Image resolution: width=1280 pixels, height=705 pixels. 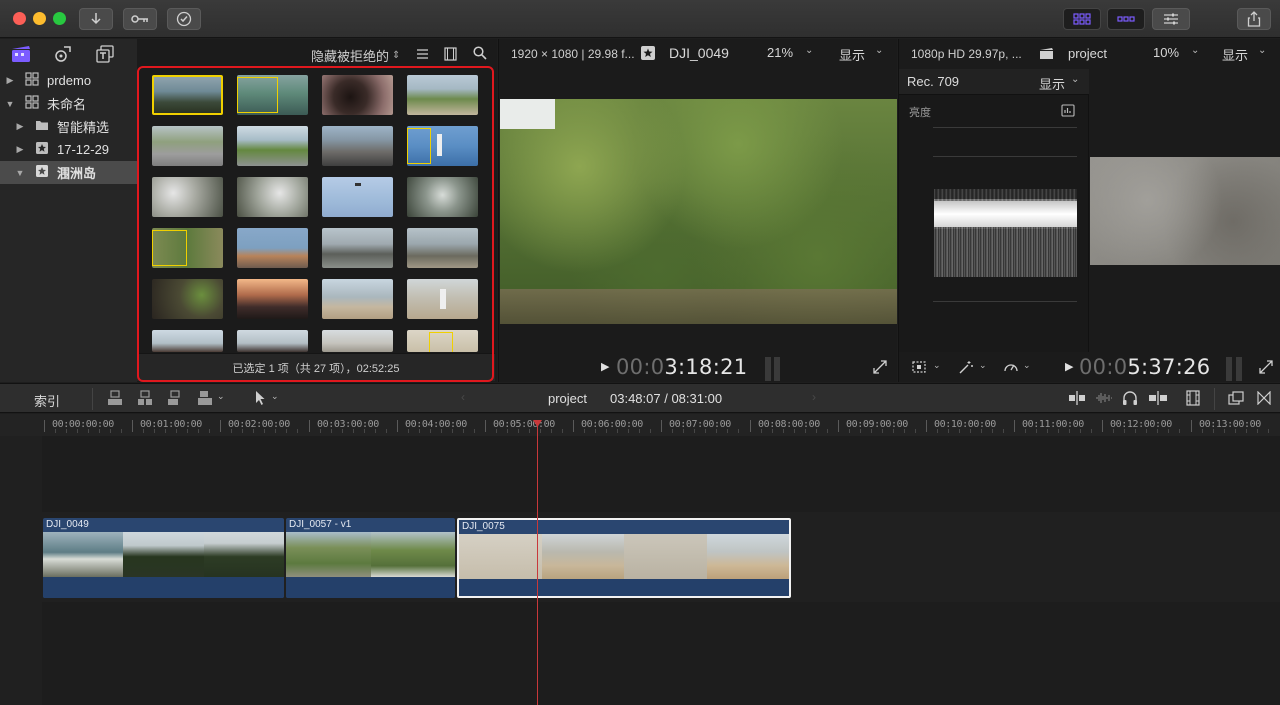 What do you see at coordinates (163, 558) in the screenshot?
I see `timeline-clip: DJI_0049` at bounding box center [163, 558].